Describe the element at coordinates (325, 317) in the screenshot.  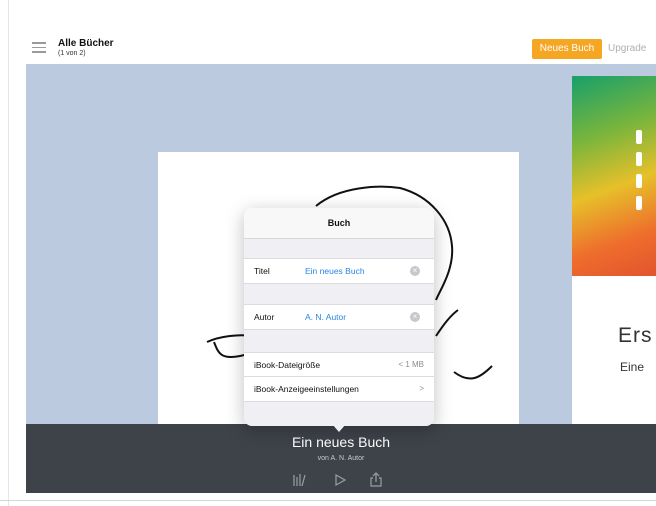
I see `author-field: A. N. Autor` at that location.